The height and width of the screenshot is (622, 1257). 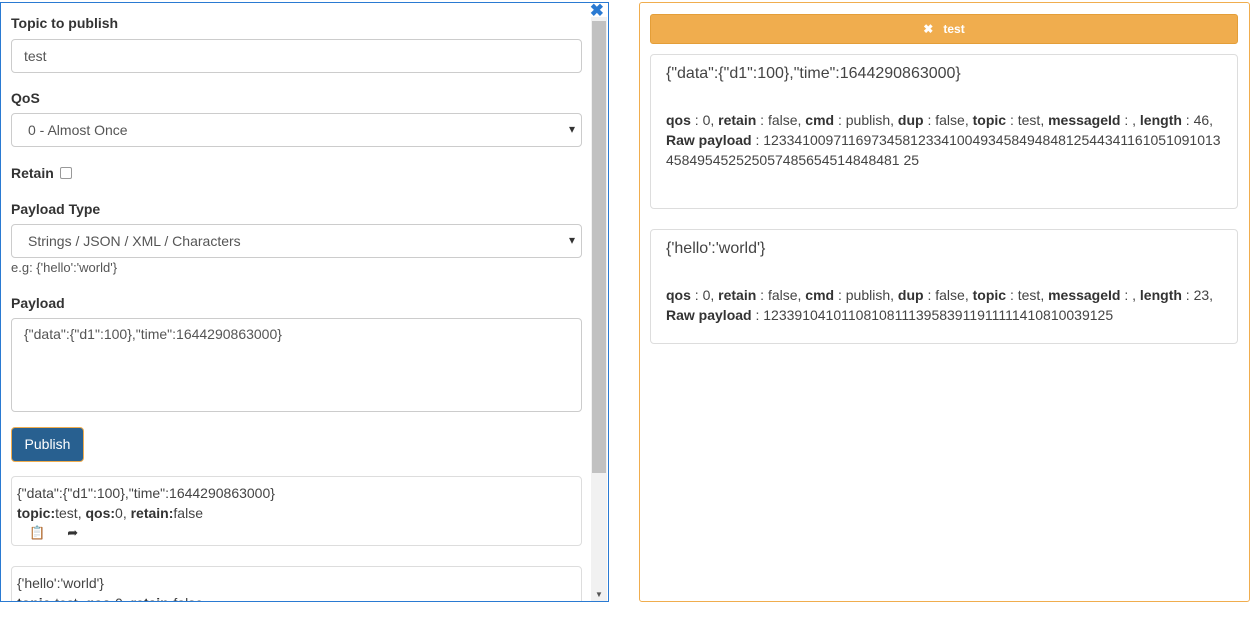 What do you see at coordinates (38, 303) in the screenshot?
I see `payload-label: Payload` at bounding box center [38, 303].